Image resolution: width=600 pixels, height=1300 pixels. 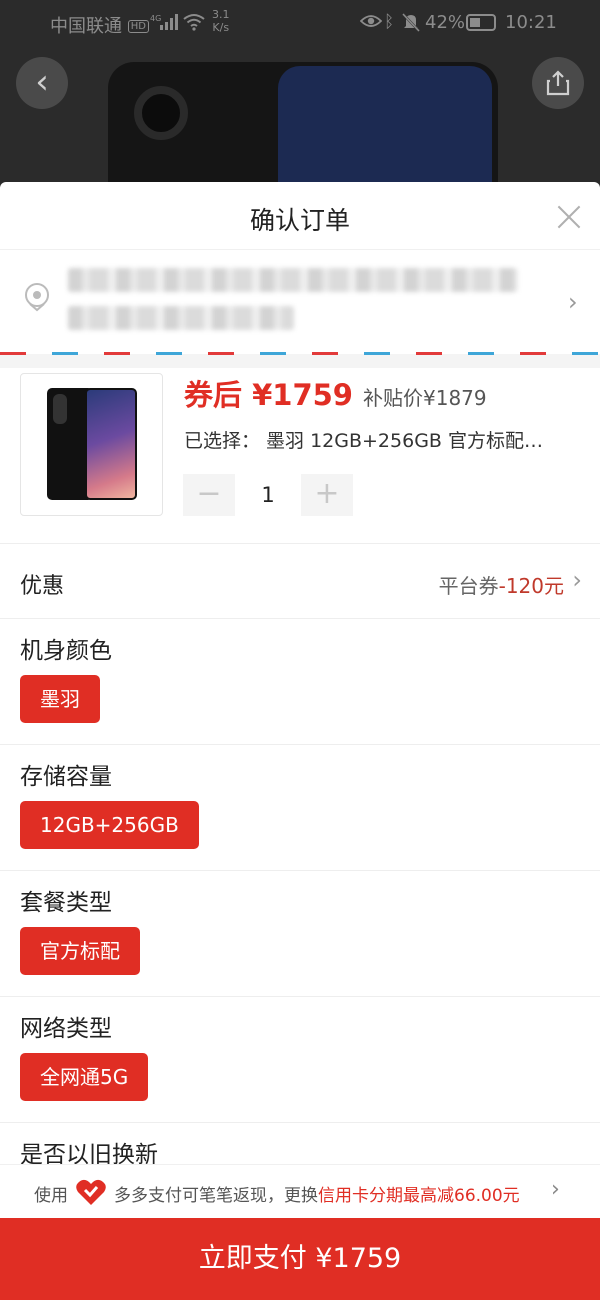 What do you see at coordinates (161, 113) in the screenshot?
I see `background-camera-image` at bounding box center [161, 113].